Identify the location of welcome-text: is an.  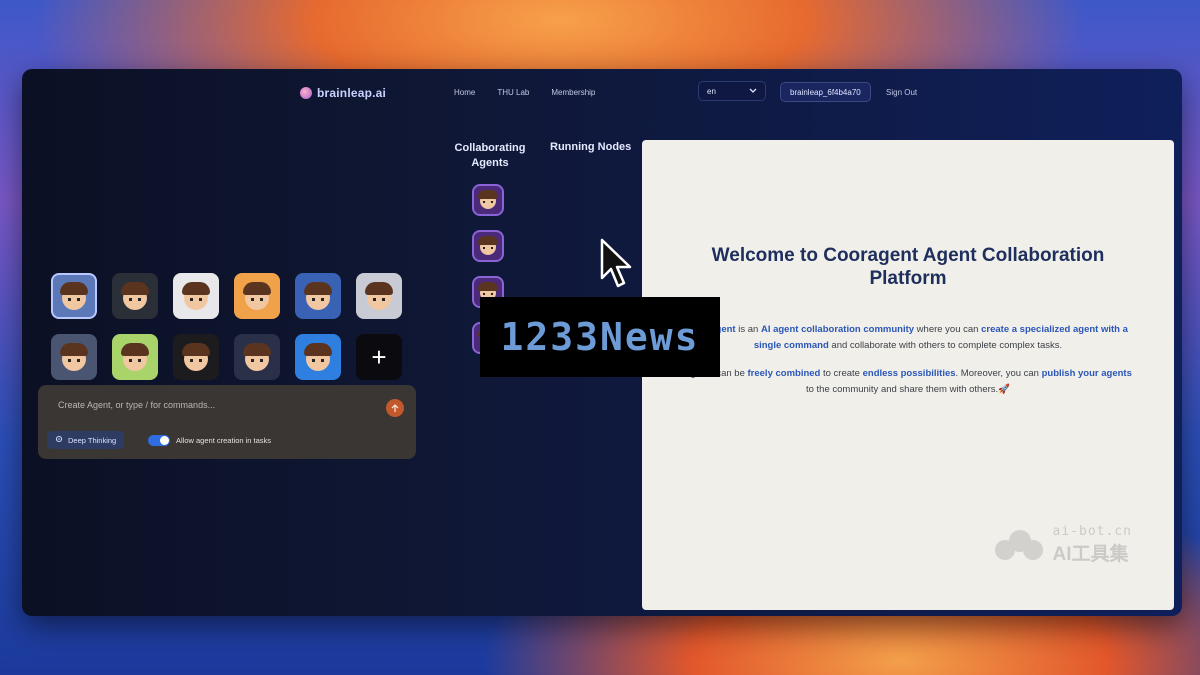
(748, 329).